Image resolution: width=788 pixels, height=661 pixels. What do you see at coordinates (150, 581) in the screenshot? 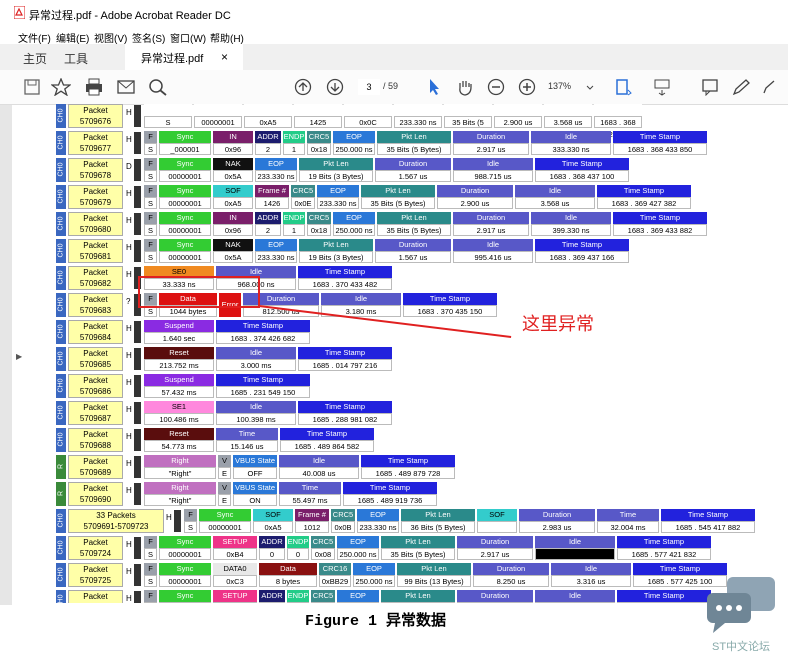
I see `field-value: S` at bounding box center [150, 581].